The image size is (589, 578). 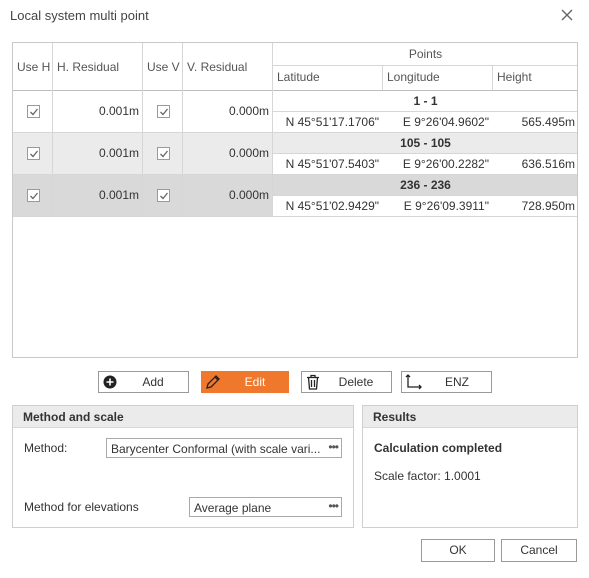 What do you see at coordinates (514, 77) in the screenshot?
I see `col-height-header: Height` at bounding box center [514, 77].